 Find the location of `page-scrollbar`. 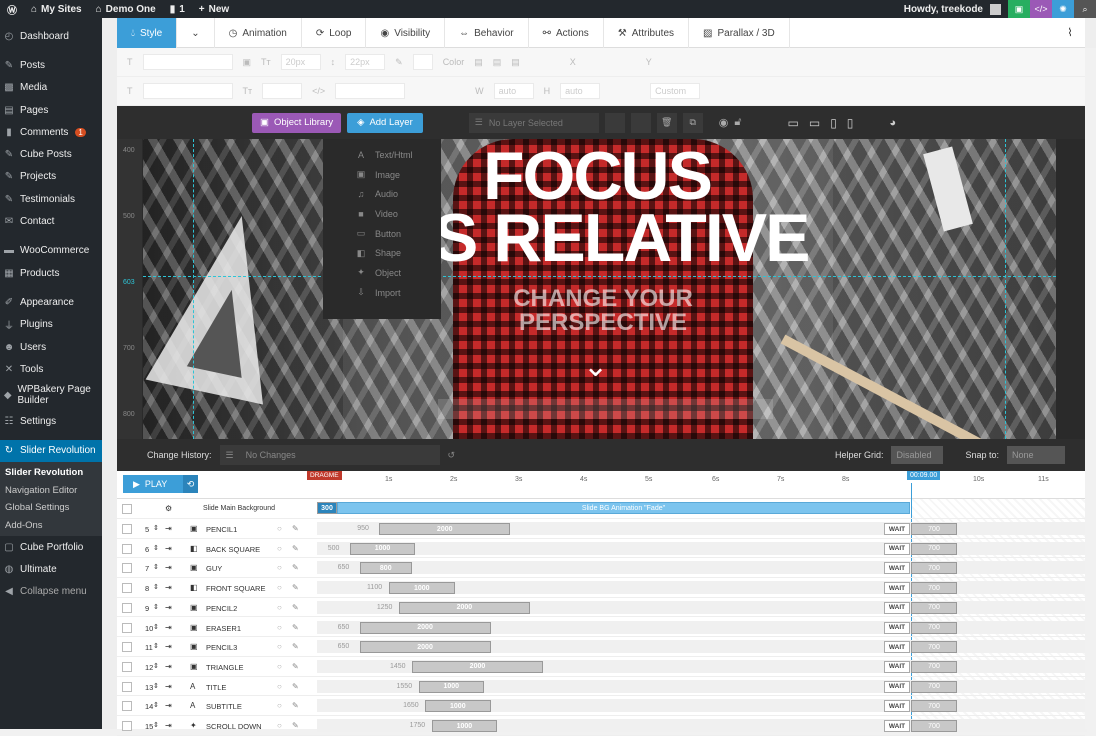

page-scrollbar is located at coordinates (1090, 388).